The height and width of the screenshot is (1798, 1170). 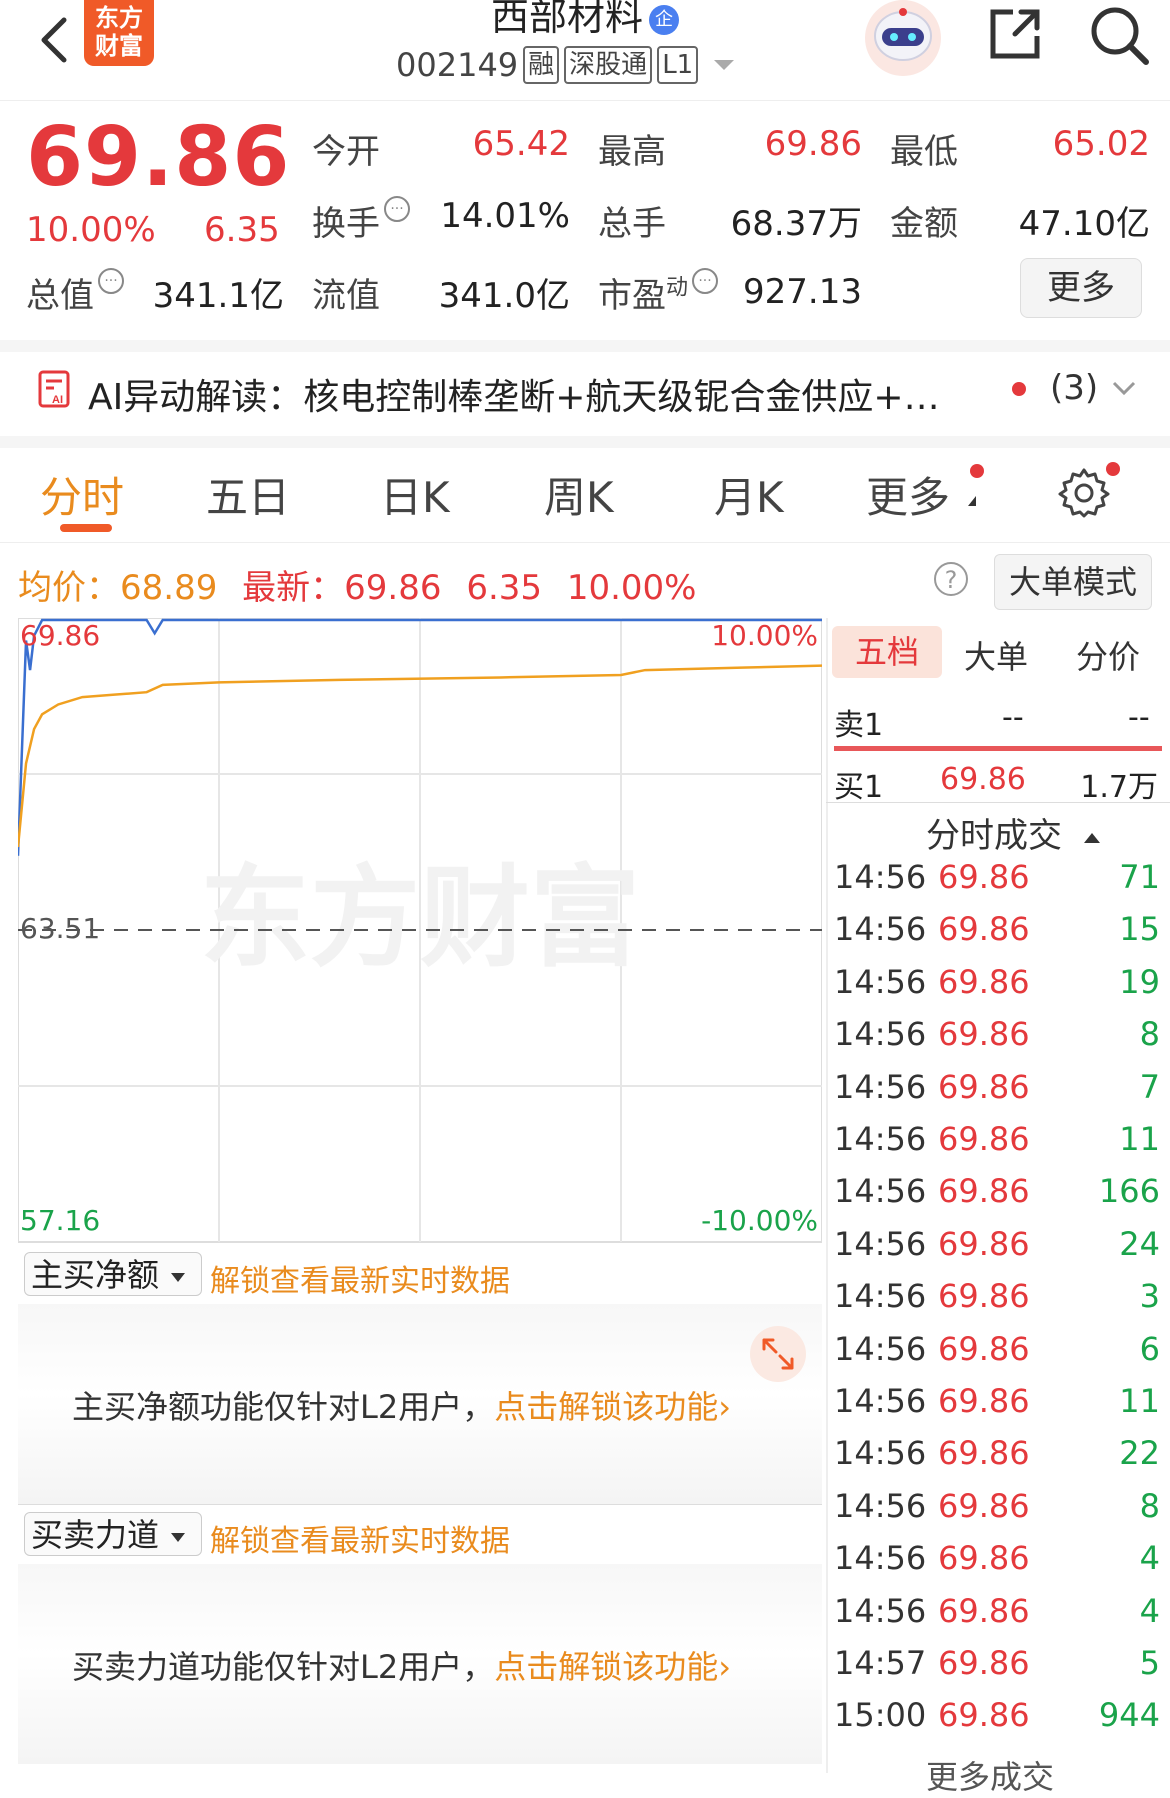 What do you see at coordinates (606, 1407) in the screenshot?
I see `net-buy-unlock-button: 点击解锁该功能` at bounding box center [606, 1407].